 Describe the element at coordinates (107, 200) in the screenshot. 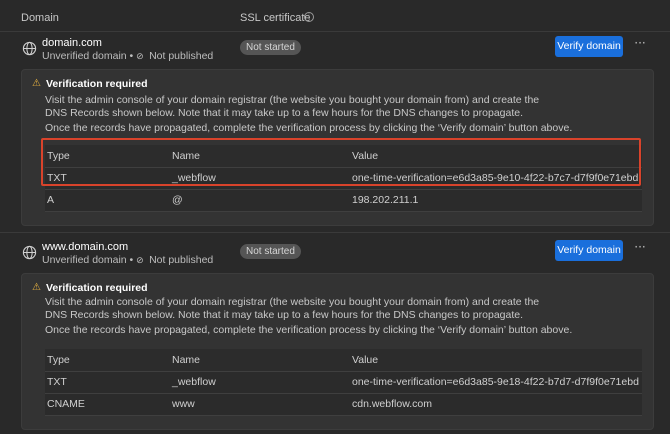

I see `record-type: A` at that location.